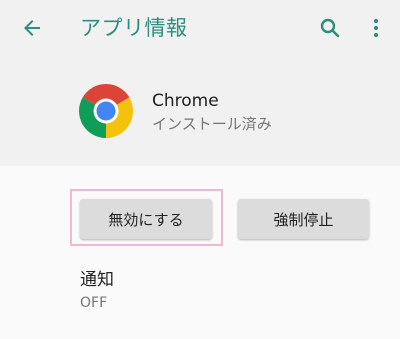 Image resolution: width=400 pixels, height=339 pixels. What do you see at coordinates (134, 28) in the screenshot?
I see `page-title: アプリ情報` at bounding box center [134, 28].